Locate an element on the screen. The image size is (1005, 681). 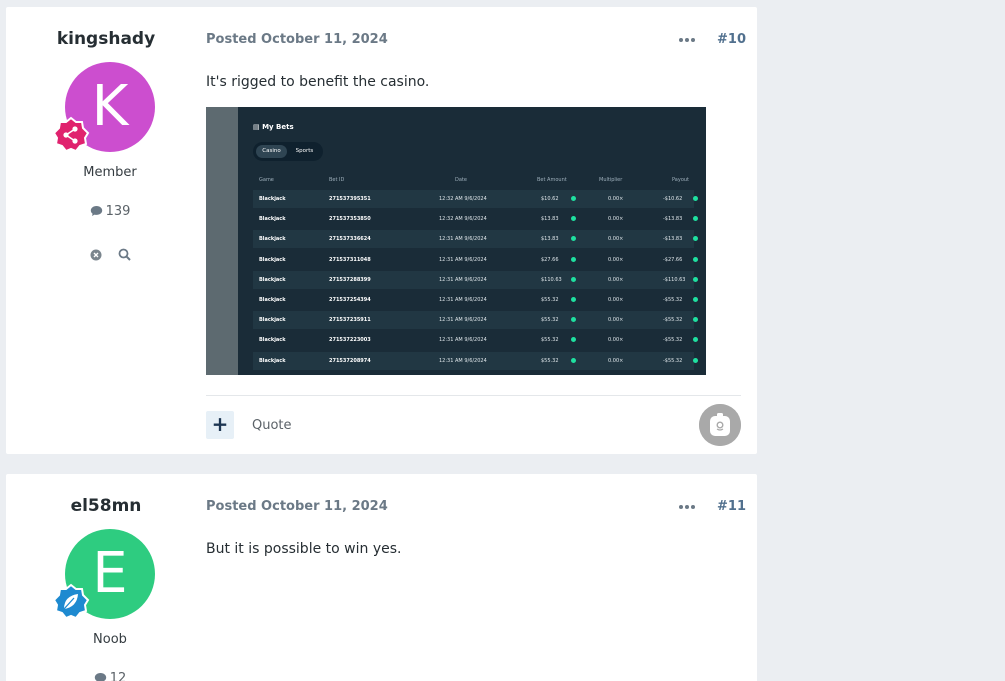
table-cell-amount: $110.63 is located at coordinates (551, 279).